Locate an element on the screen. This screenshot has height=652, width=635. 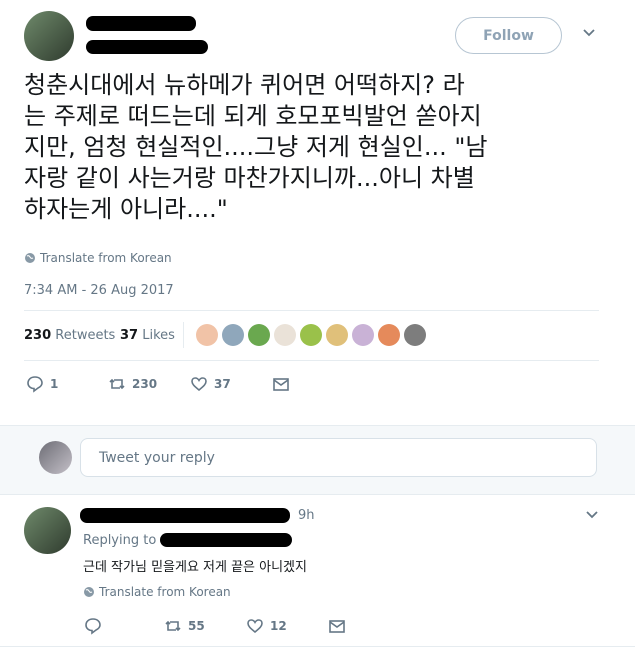
reply-placeholder: Tweet your reply is located at coordinates (157, 457).